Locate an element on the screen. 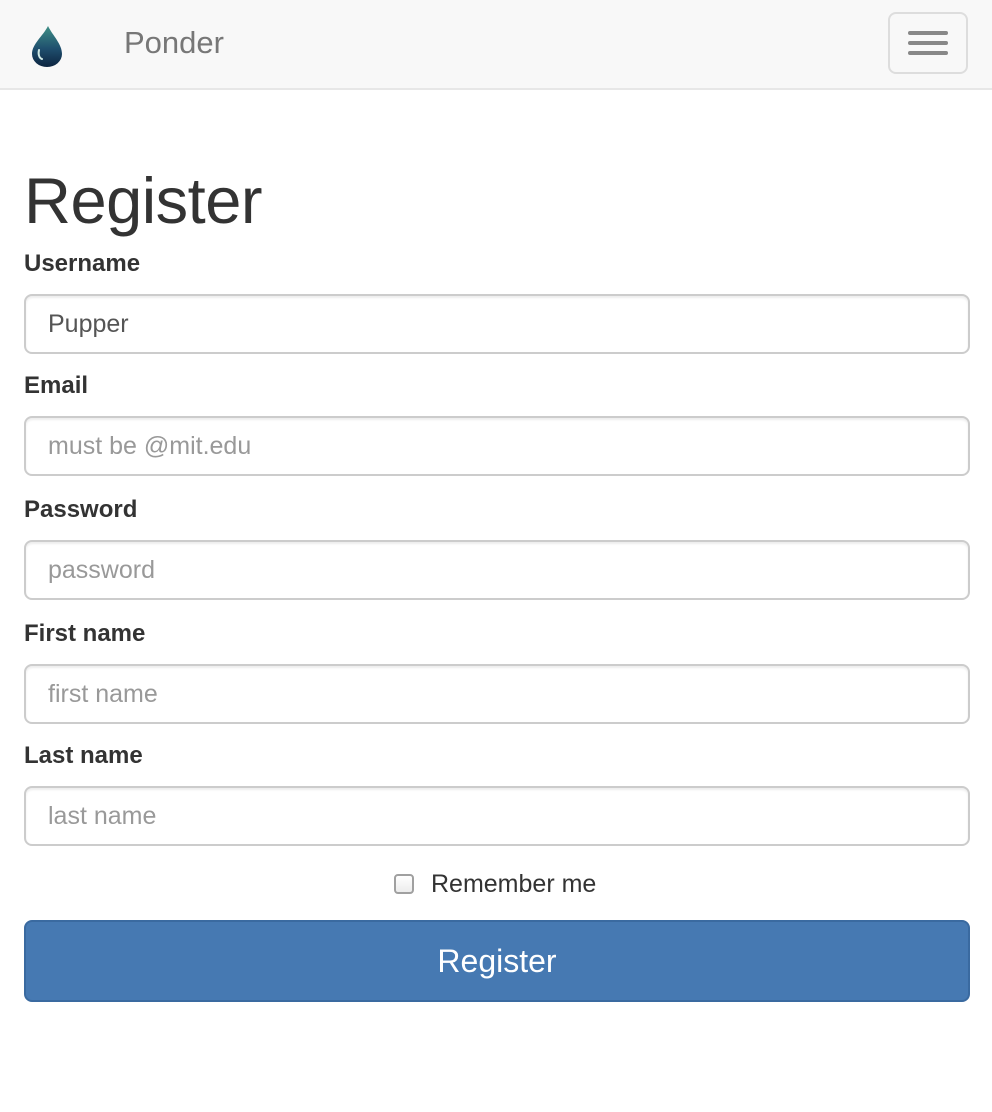 The width and height of the screenshot is (992, 1112). register-button: Register is located at coordinates (497, 961).